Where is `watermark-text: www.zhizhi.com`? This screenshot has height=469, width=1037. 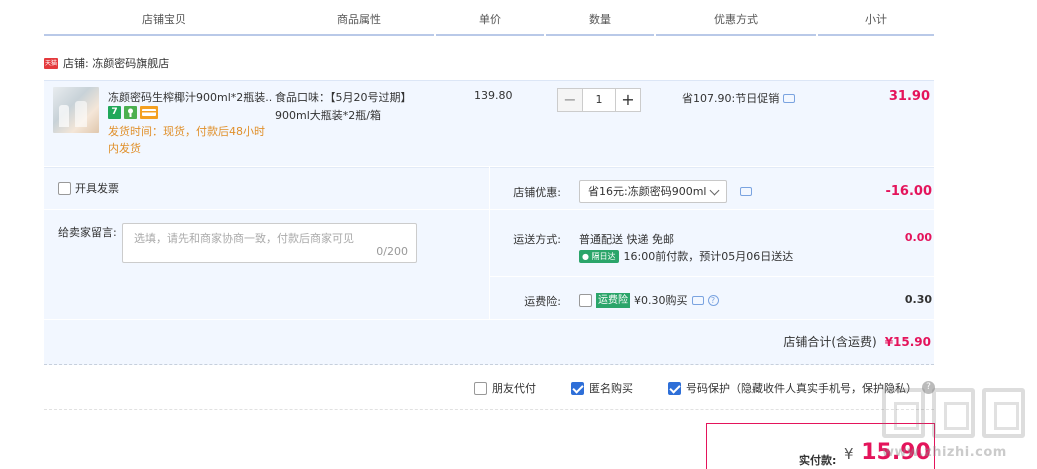
watermark-text: www.zhizhi.com is located at coordinates (944, 452).